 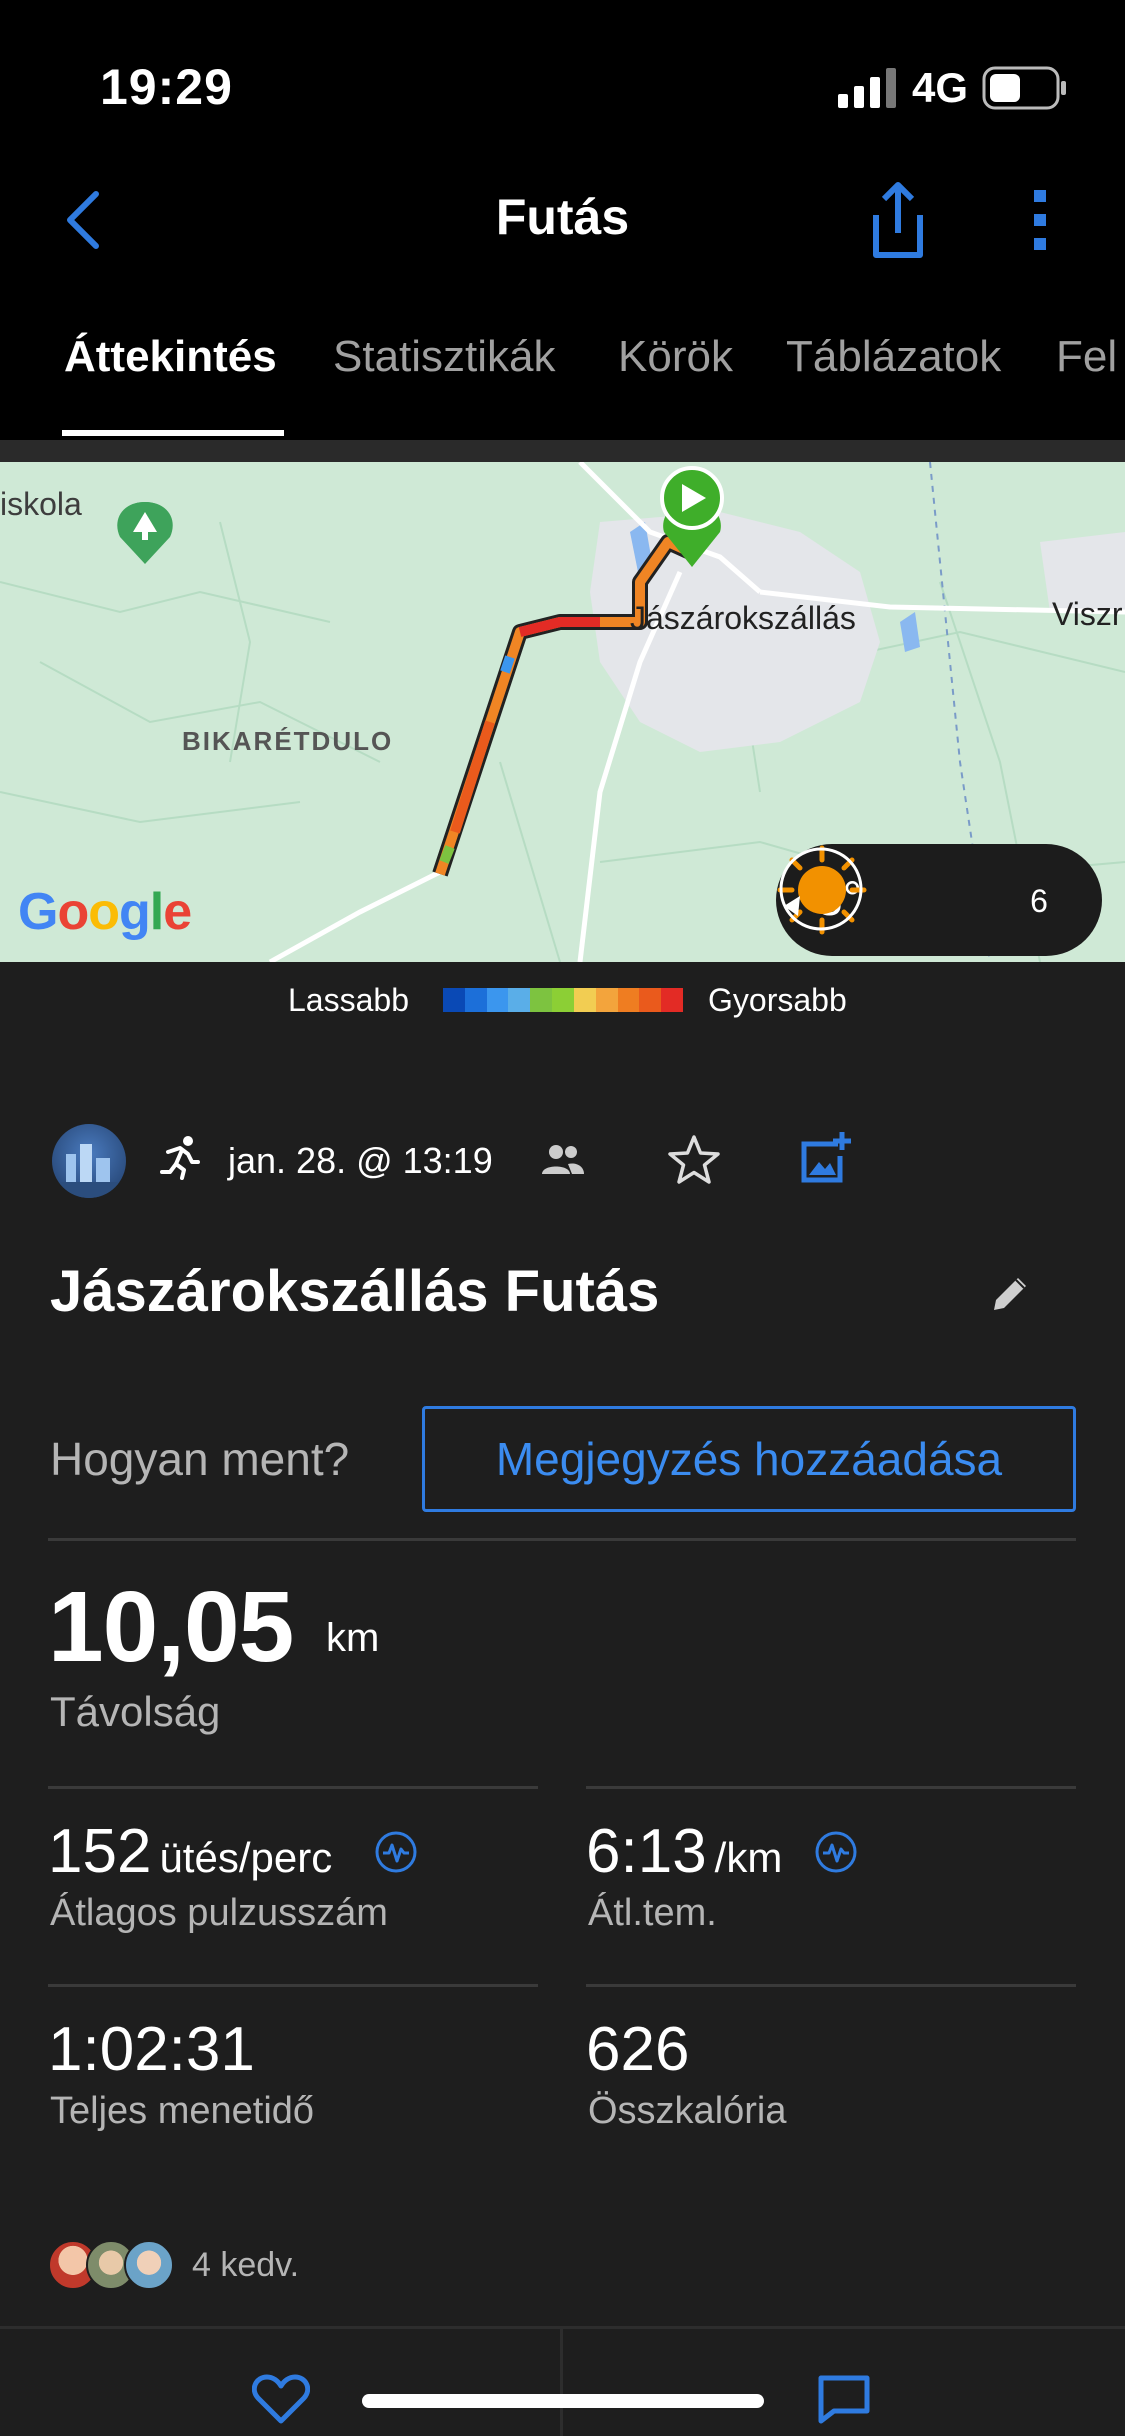 What do you see at coordinates (939, 900) in the screenshot?
I see `weather-badge: 8° 6` at bounding box center [939, 900].